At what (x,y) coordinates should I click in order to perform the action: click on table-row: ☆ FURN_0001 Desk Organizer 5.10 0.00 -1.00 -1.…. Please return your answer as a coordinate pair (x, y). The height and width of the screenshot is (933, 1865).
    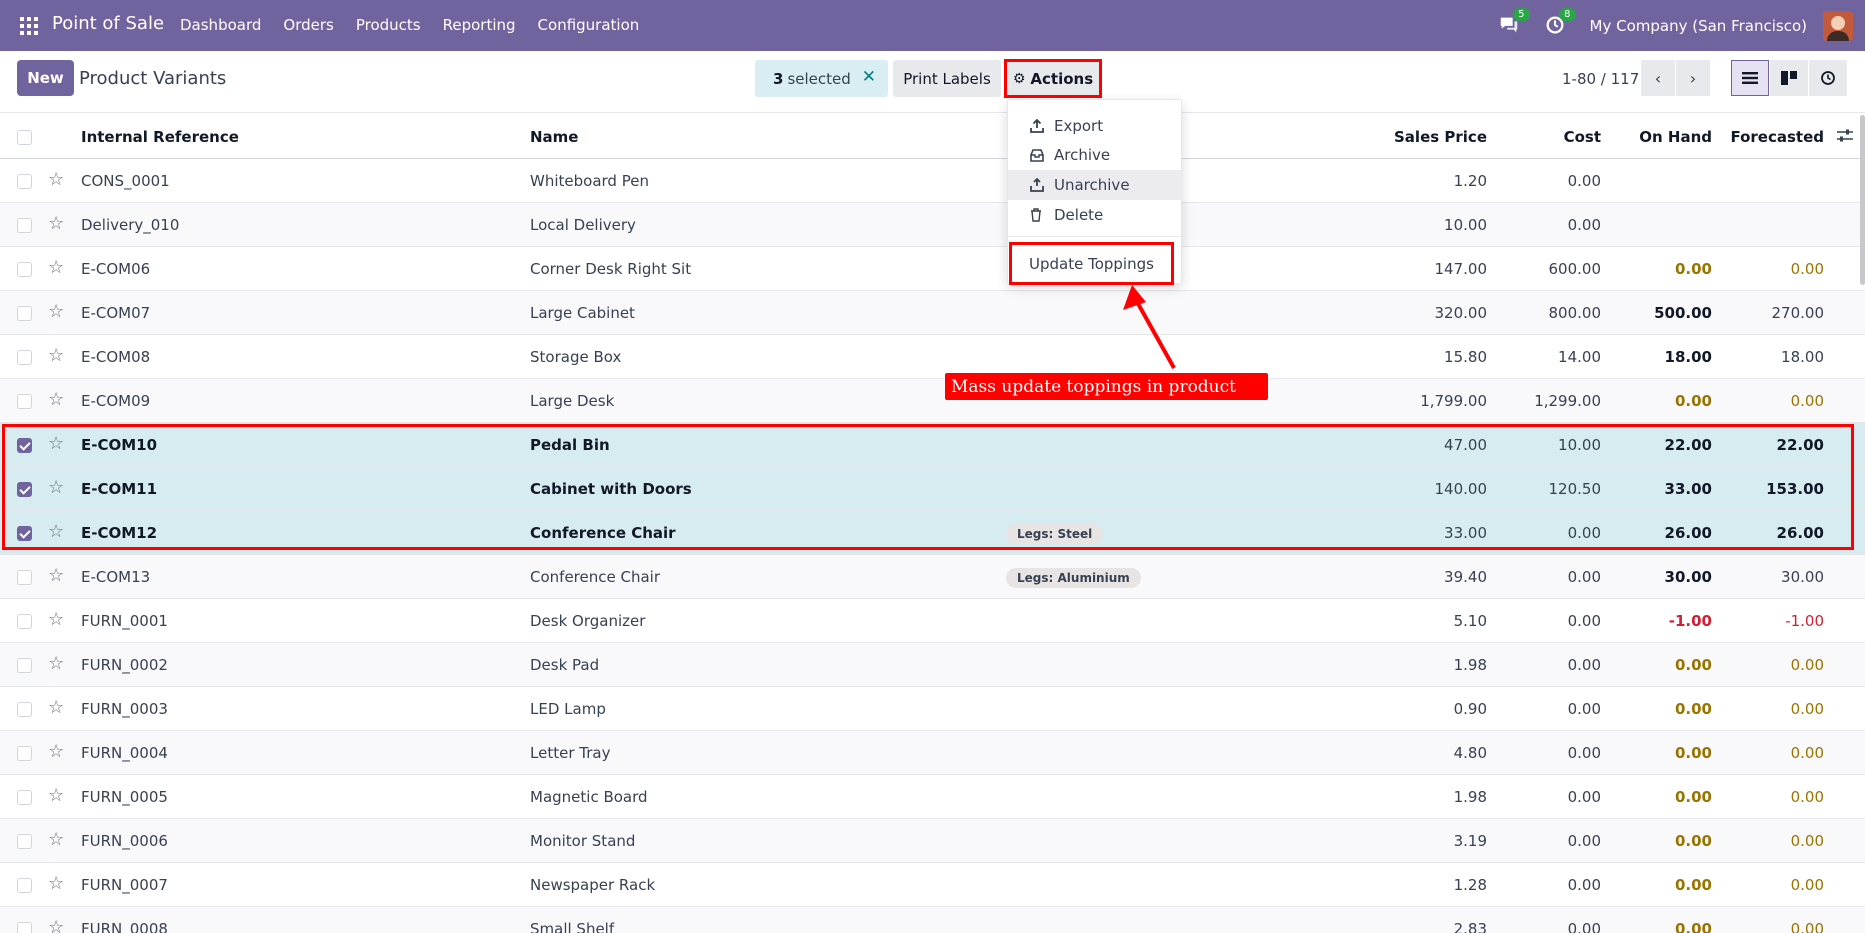
    Looking at the image, I should click on (932, 621).